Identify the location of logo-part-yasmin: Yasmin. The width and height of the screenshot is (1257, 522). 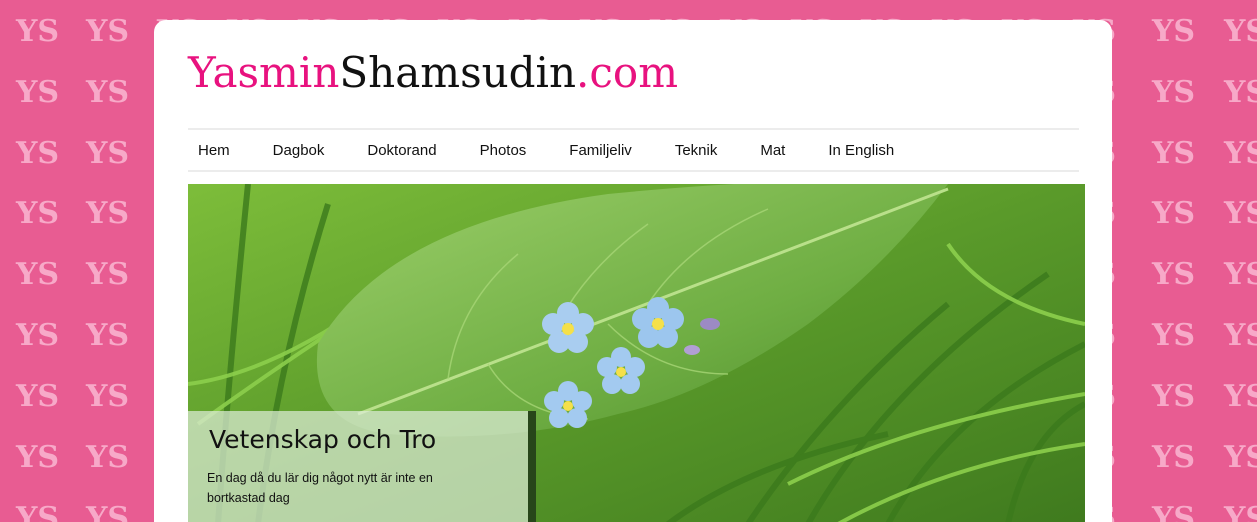
(264, 72).